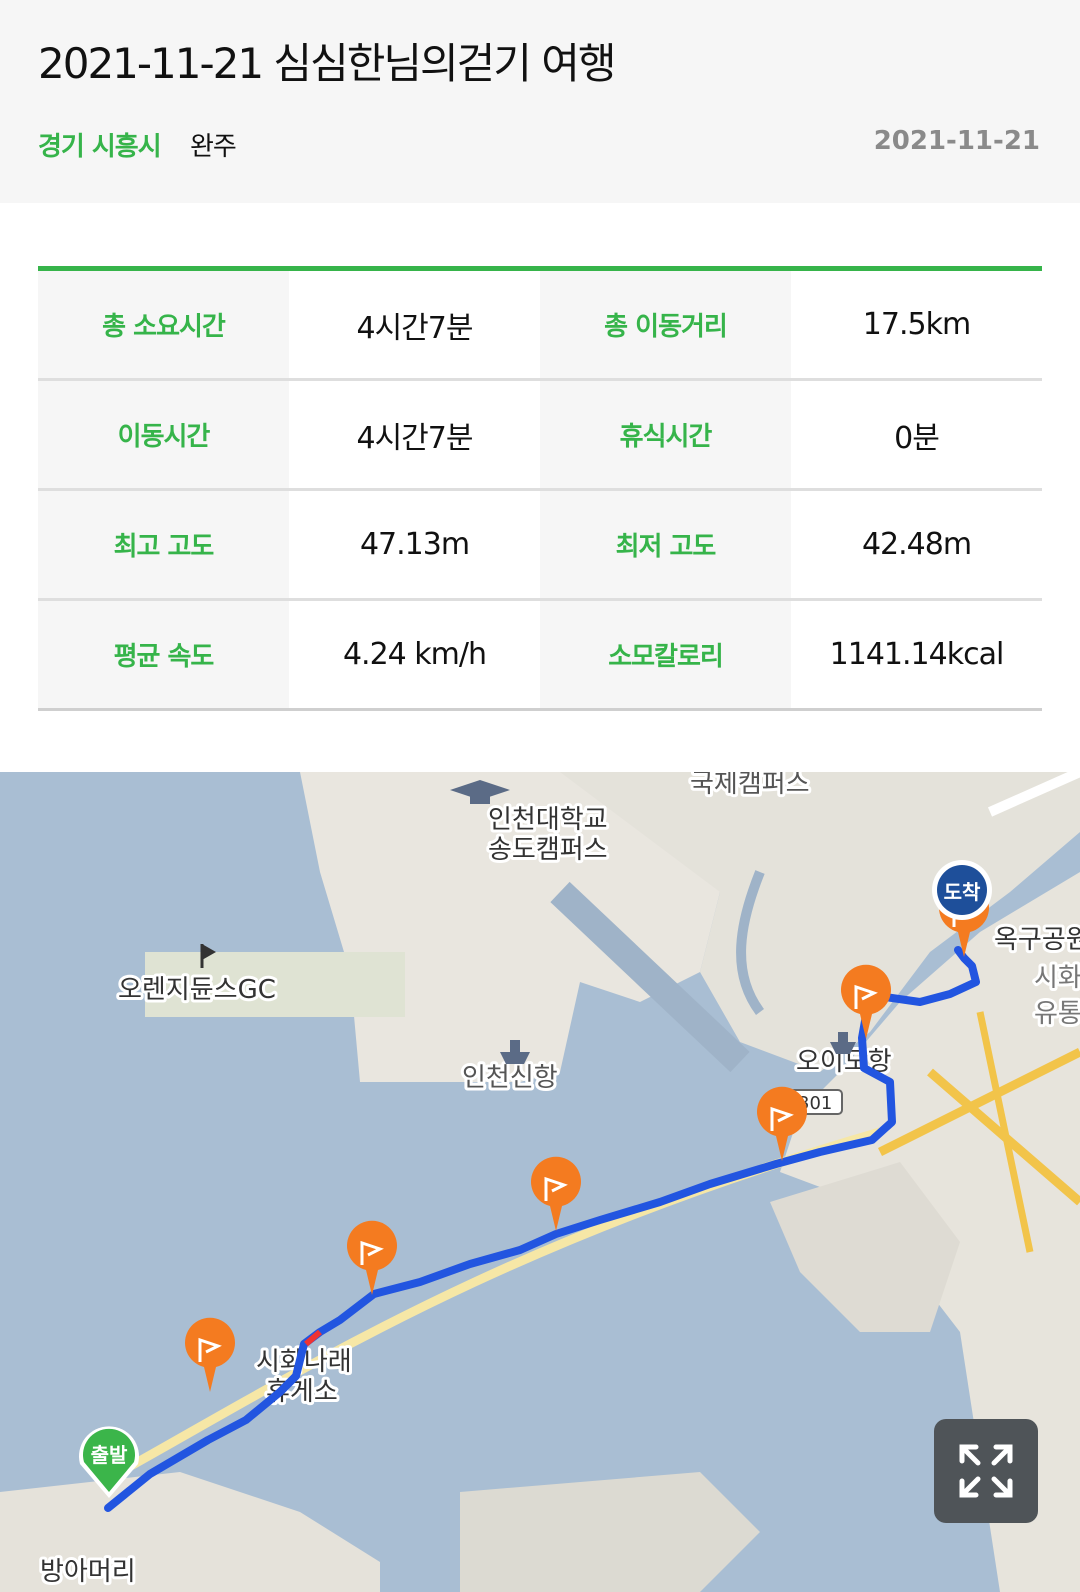  What do you see at coordinates (956, 141) in the screenshot?
I see `trip-date: 2021-11-21` at bounding box center [956, 141].